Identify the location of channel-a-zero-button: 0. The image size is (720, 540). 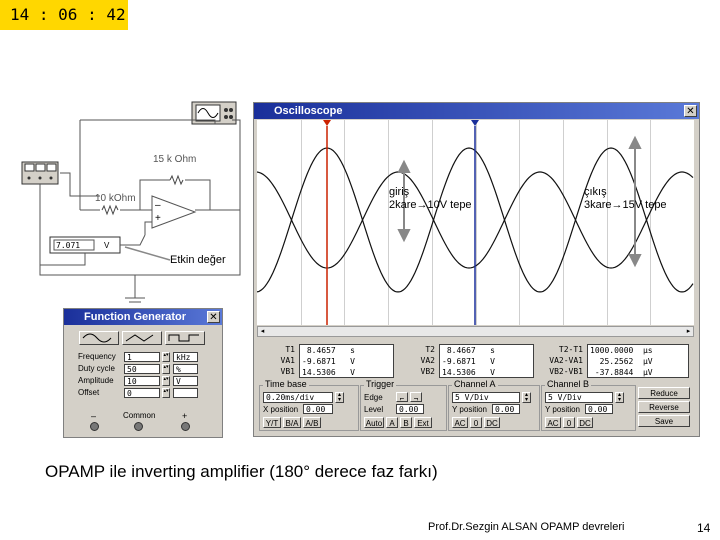
(476, 422).